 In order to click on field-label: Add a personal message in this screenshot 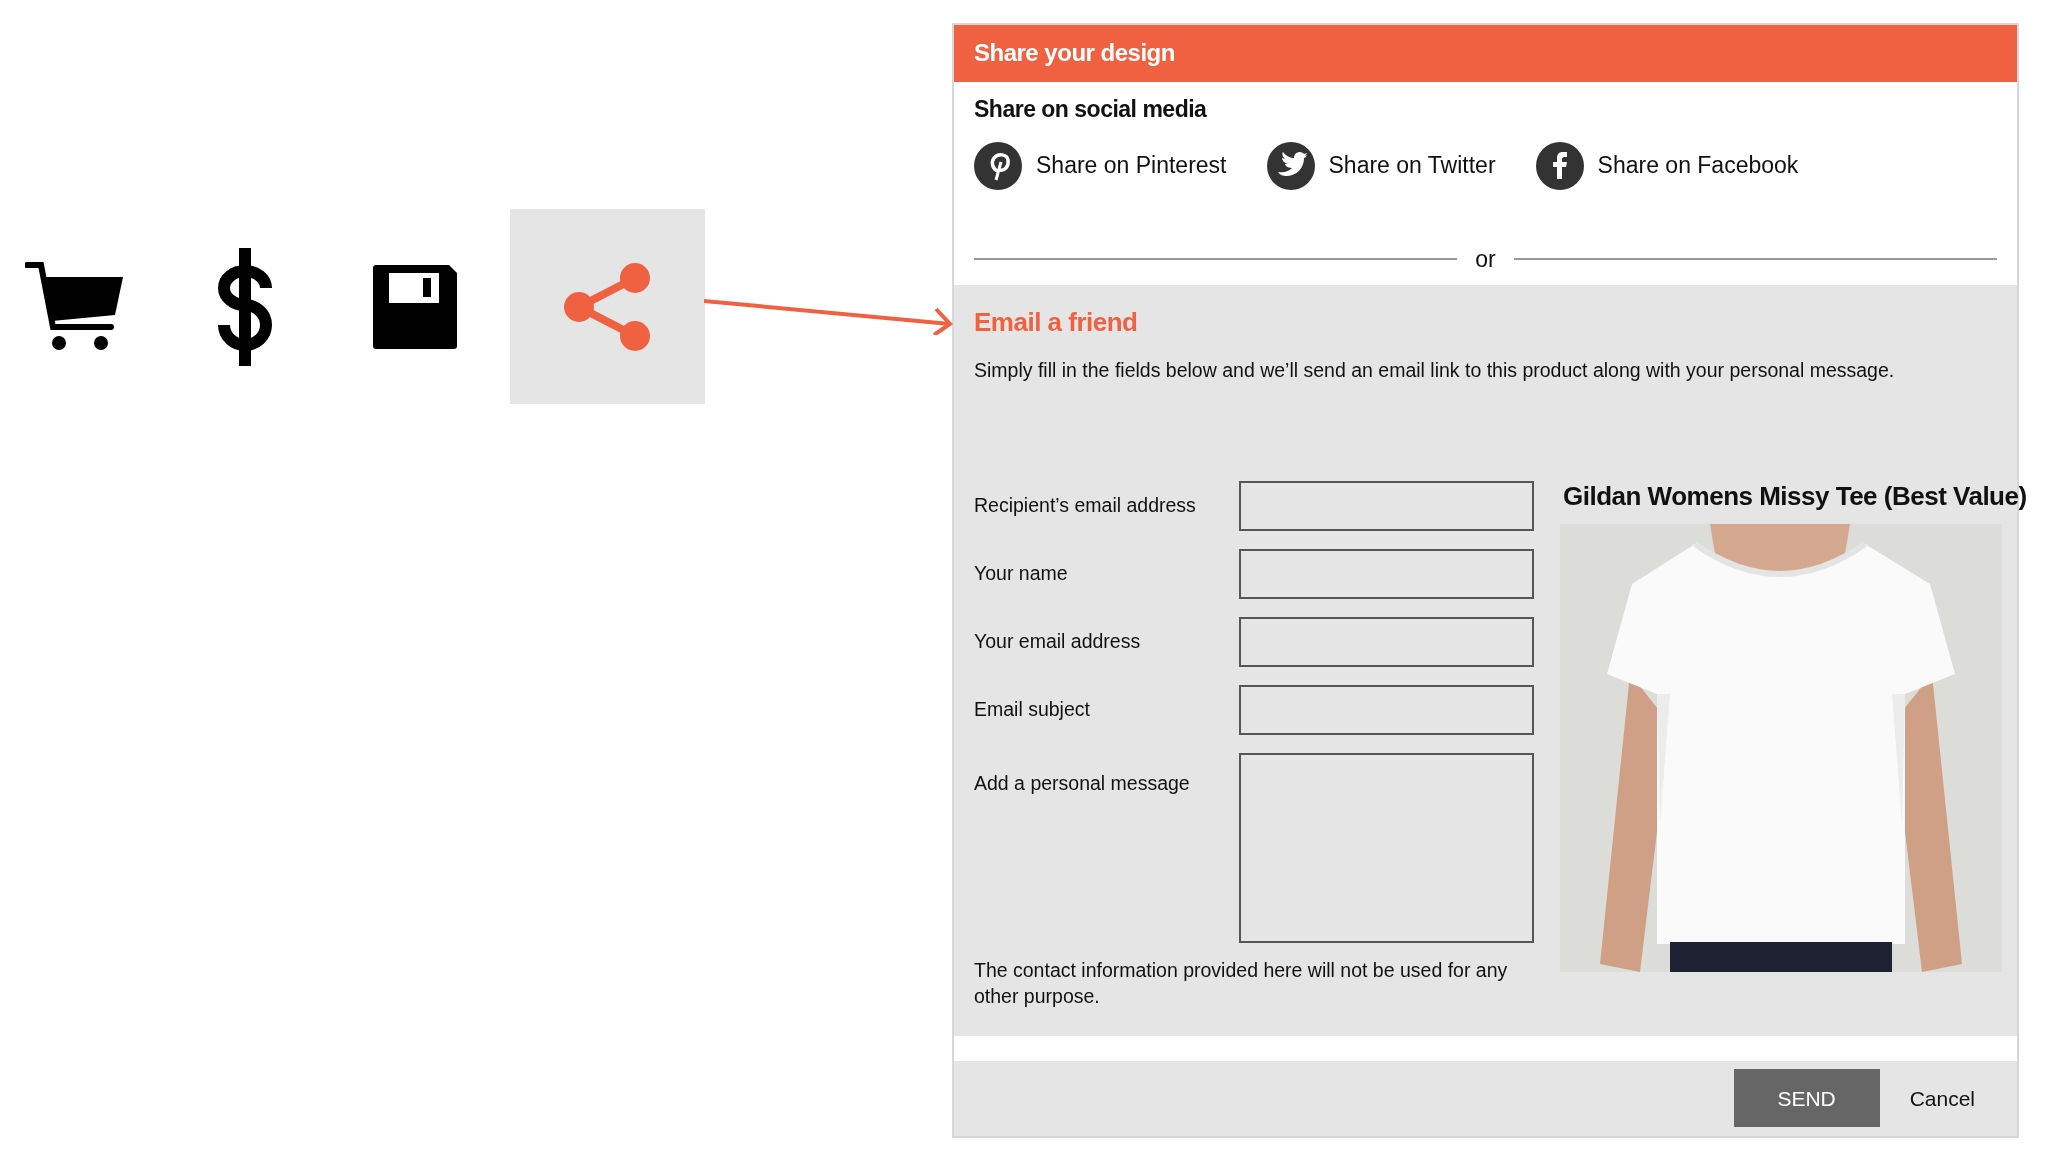, I will do `click(1082, 783)`.